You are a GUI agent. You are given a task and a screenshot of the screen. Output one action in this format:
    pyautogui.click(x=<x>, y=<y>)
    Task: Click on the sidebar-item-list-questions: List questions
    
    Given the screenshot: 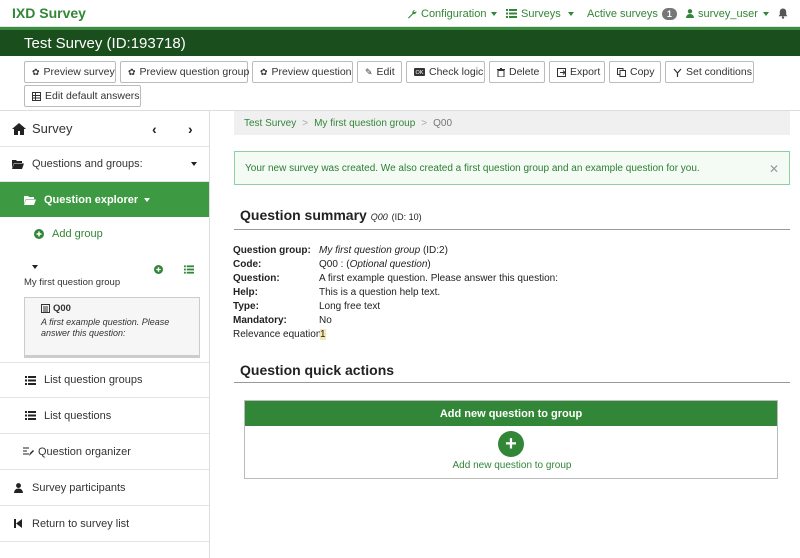 What is the action you would take?
    pyautogui.click(x=104, y=416)
    